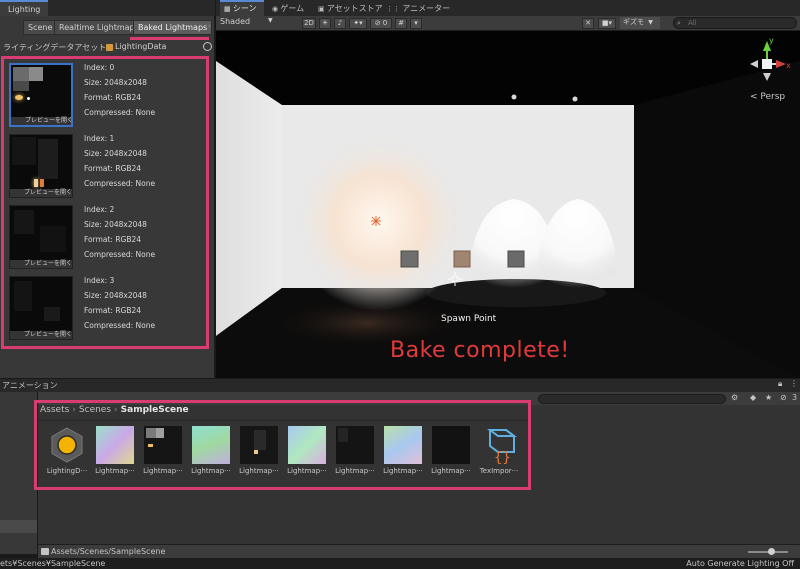  What do you see at coordinates (40, 27) in the screenshot?
I see `subtab-scene: Scene` at bounding box center [40, 27].